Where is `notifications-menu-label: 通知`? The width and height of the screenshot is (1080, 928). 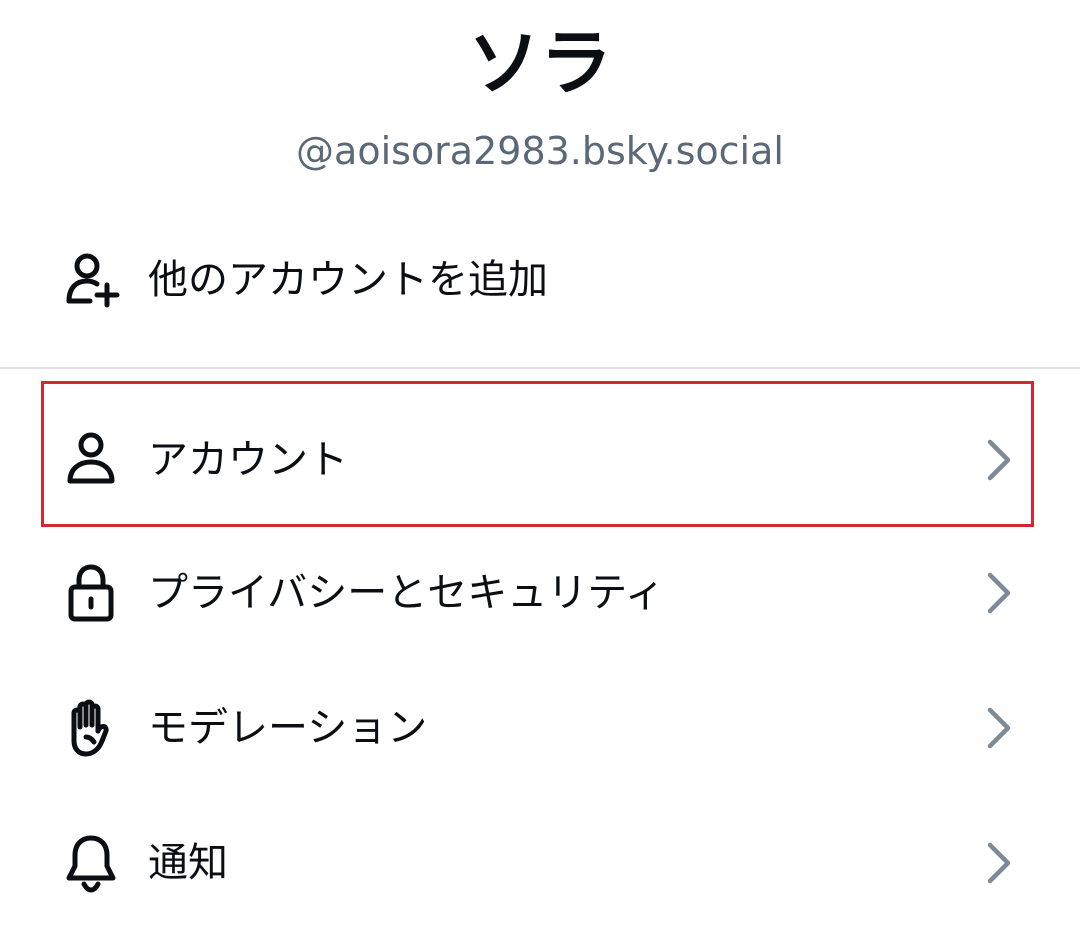
notifications-menu-label: 通知 is located at coordinates (188, 863).